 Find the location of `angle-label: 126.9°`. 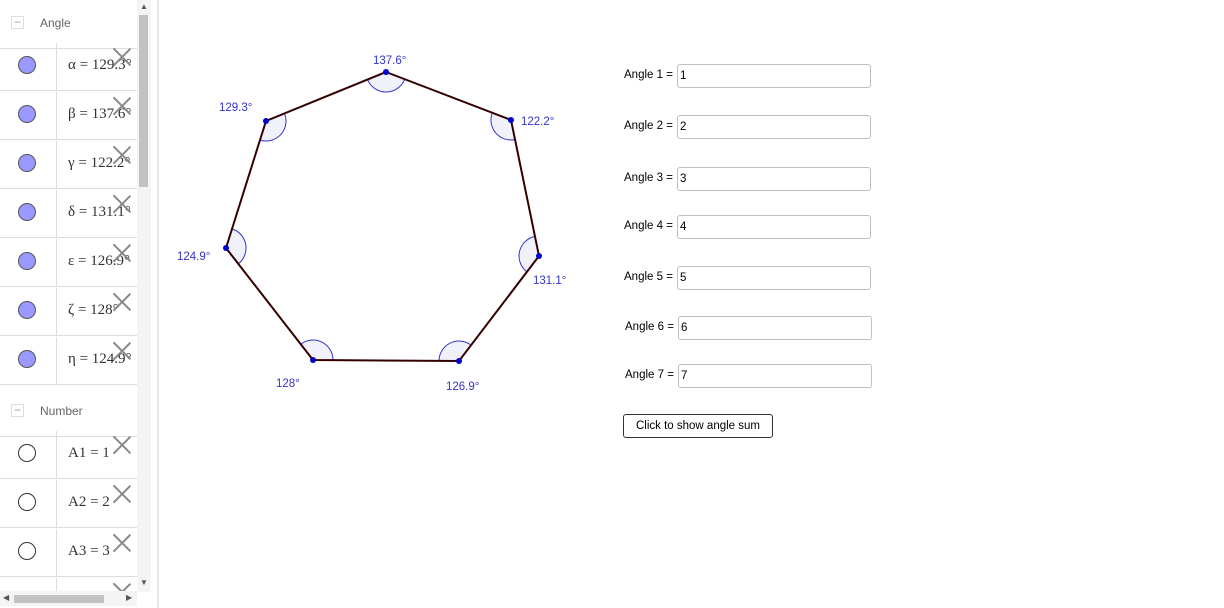

angle-label: 126.9° is located at coordinates (462, 387).